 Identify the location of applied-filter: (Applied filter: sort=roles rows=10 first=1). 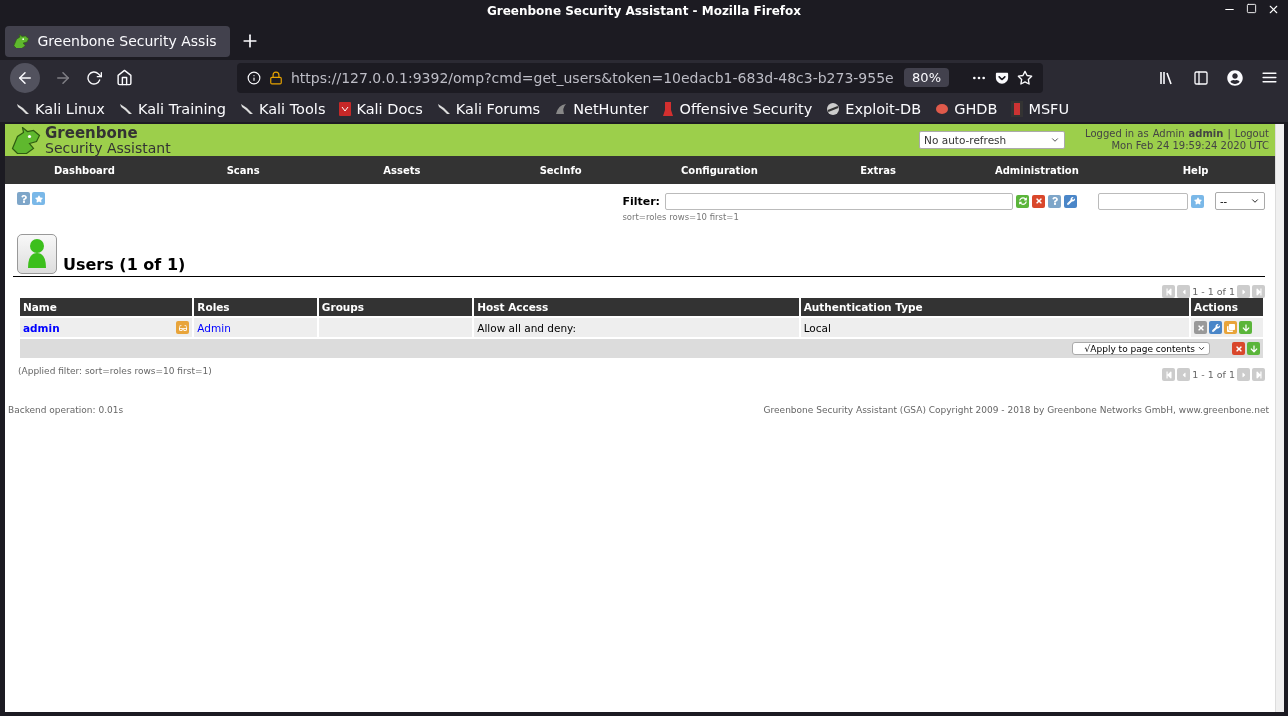
(115, 370).